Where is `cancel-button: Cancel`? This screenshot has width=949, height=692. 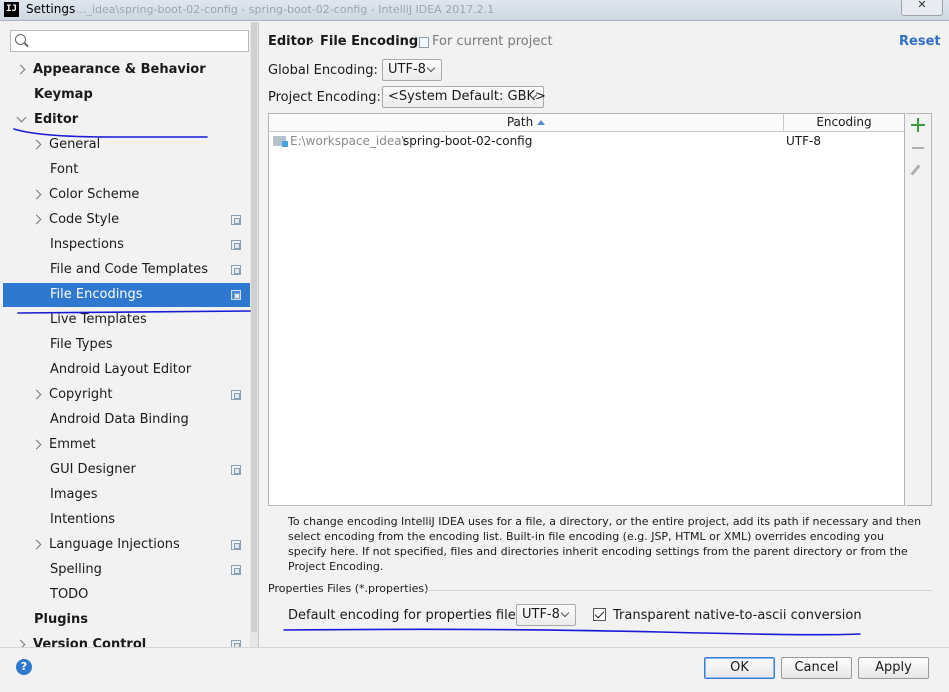 cancel-button: Cancel is located at coordinates (816, 668).